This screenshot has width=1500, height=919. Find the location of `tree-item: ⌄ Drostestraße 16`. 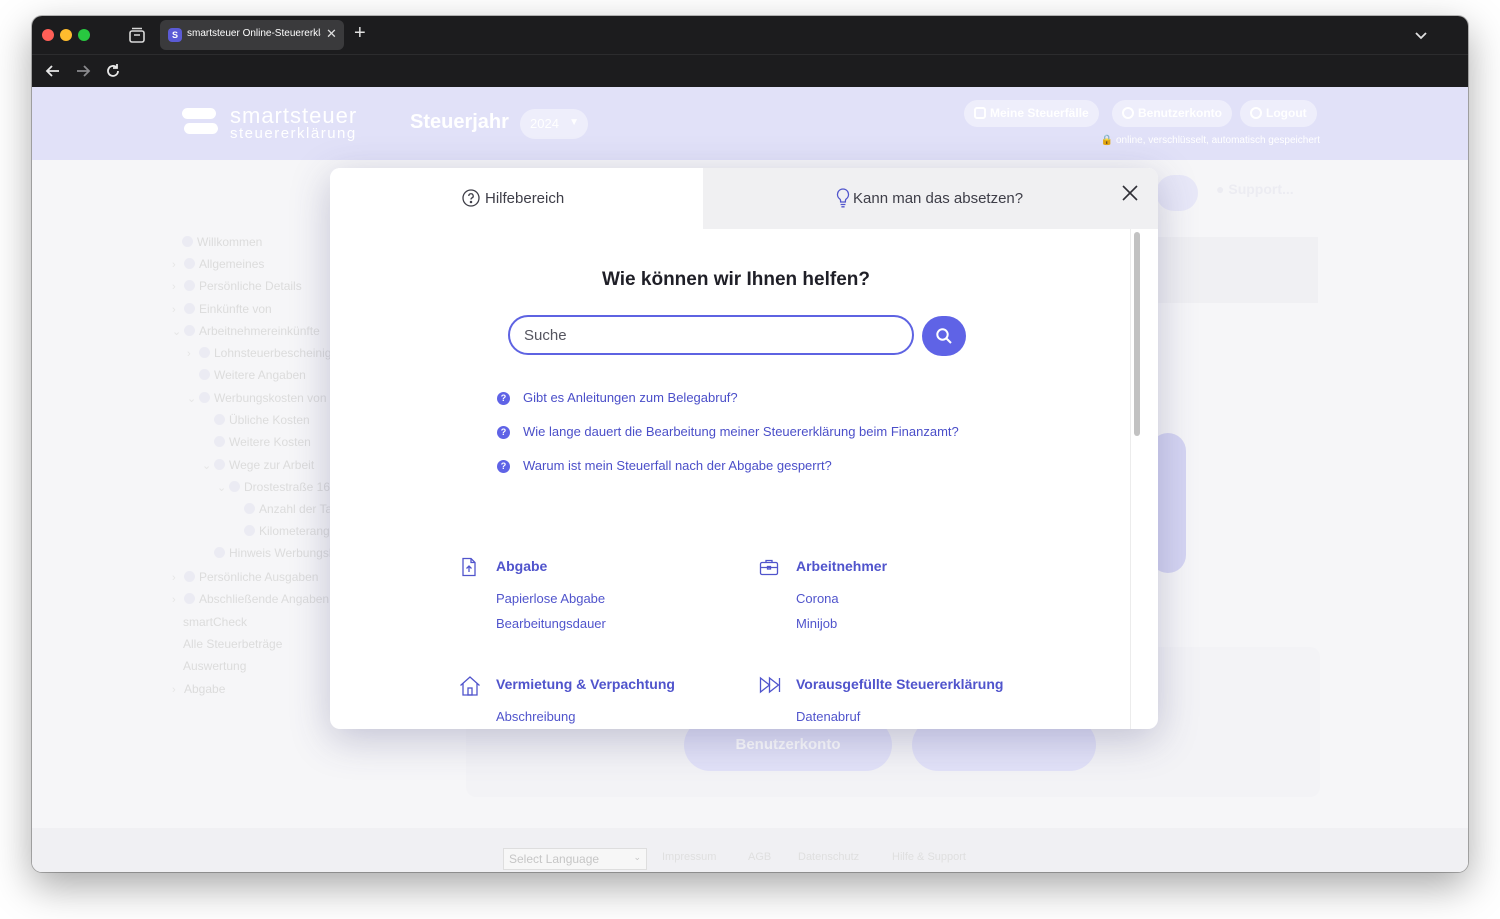

tree-item: ⌄ Drostestraße 16 is located at coordinates (273, 487).